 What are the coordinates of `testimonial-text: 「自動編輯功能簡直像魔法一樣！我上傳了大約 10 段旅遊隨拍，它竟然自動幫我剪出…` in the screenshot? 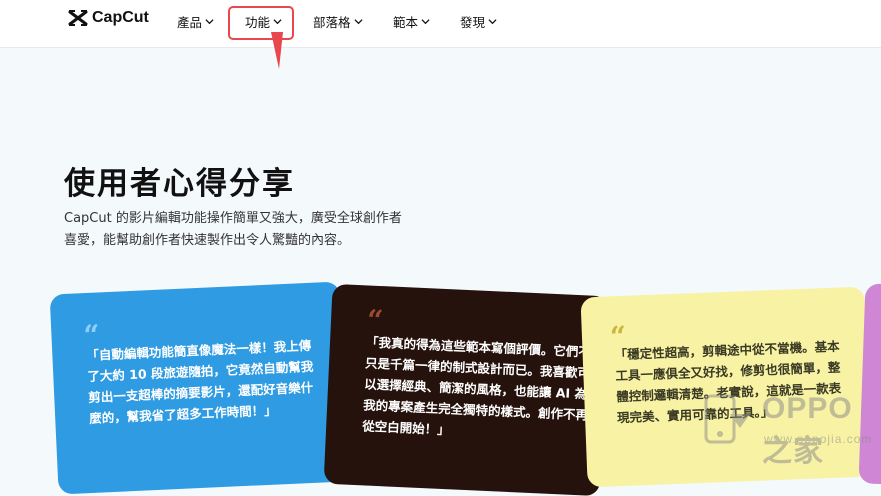 It's located at (200, 382).